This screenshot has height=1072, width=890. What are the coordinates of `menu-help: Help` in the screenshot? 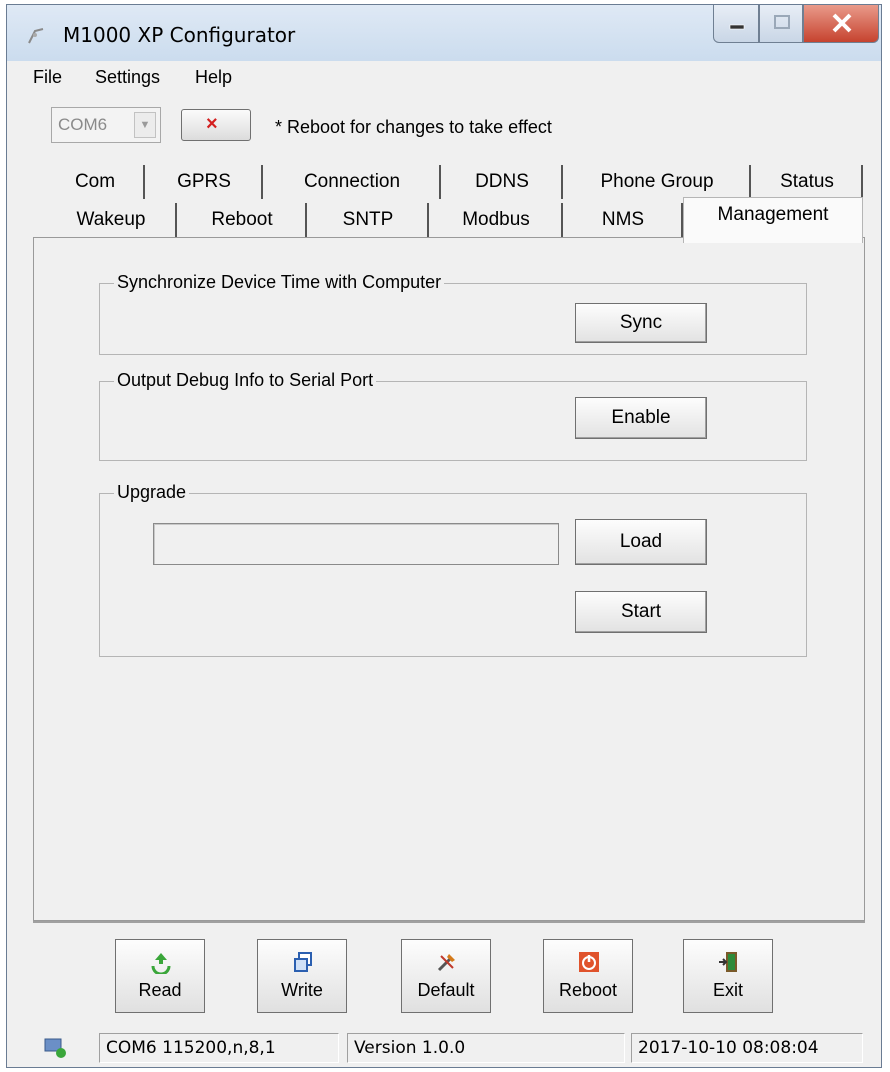 It's located at (213, 77).